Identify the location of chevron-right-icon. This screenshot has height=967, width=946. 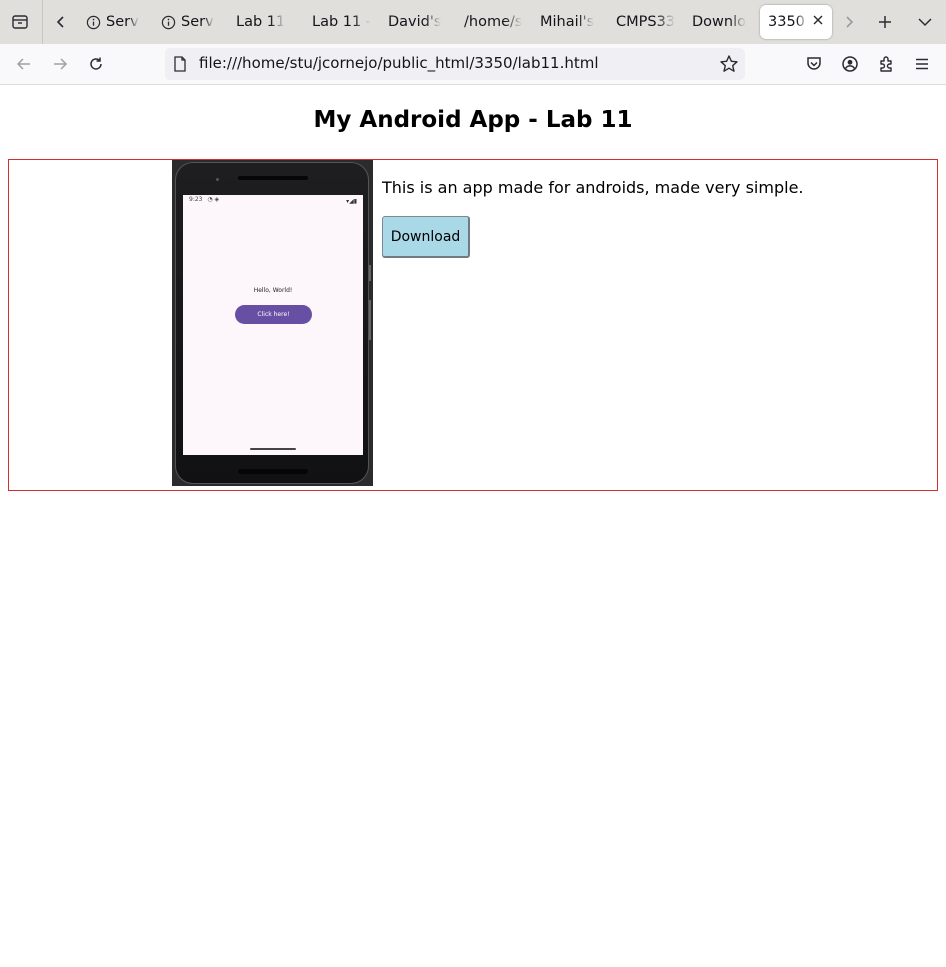
(849, 22).